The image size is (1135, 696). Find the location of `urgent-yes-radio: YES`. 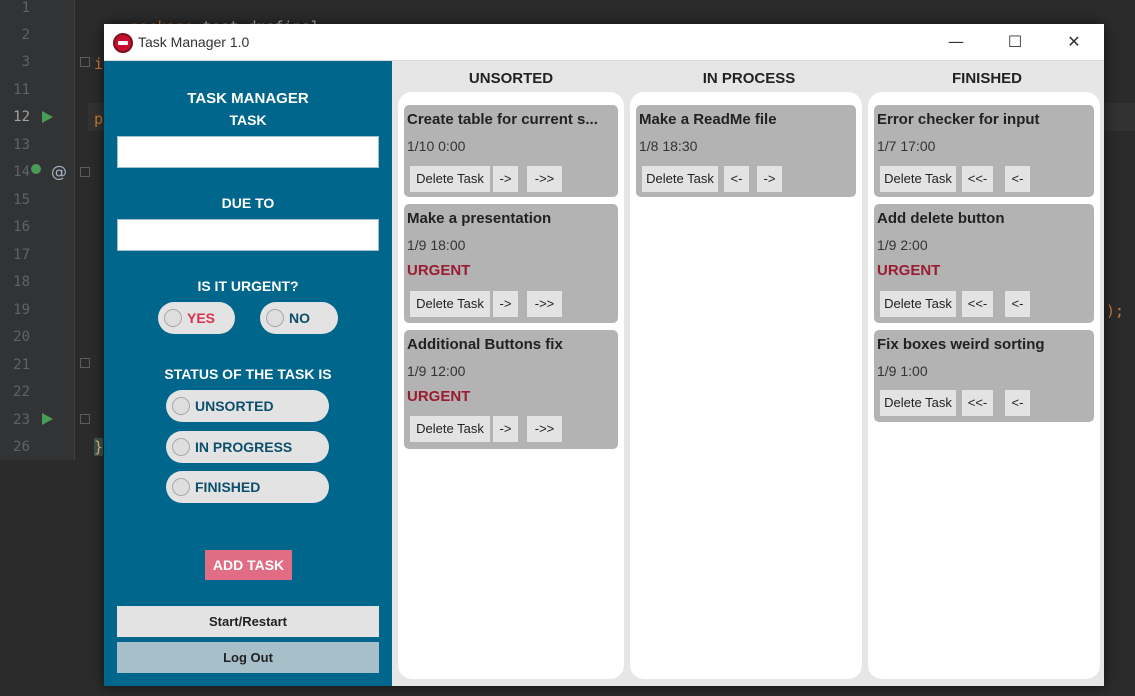

urgent-yes-radio: YES is located at coordinates (196, 318).